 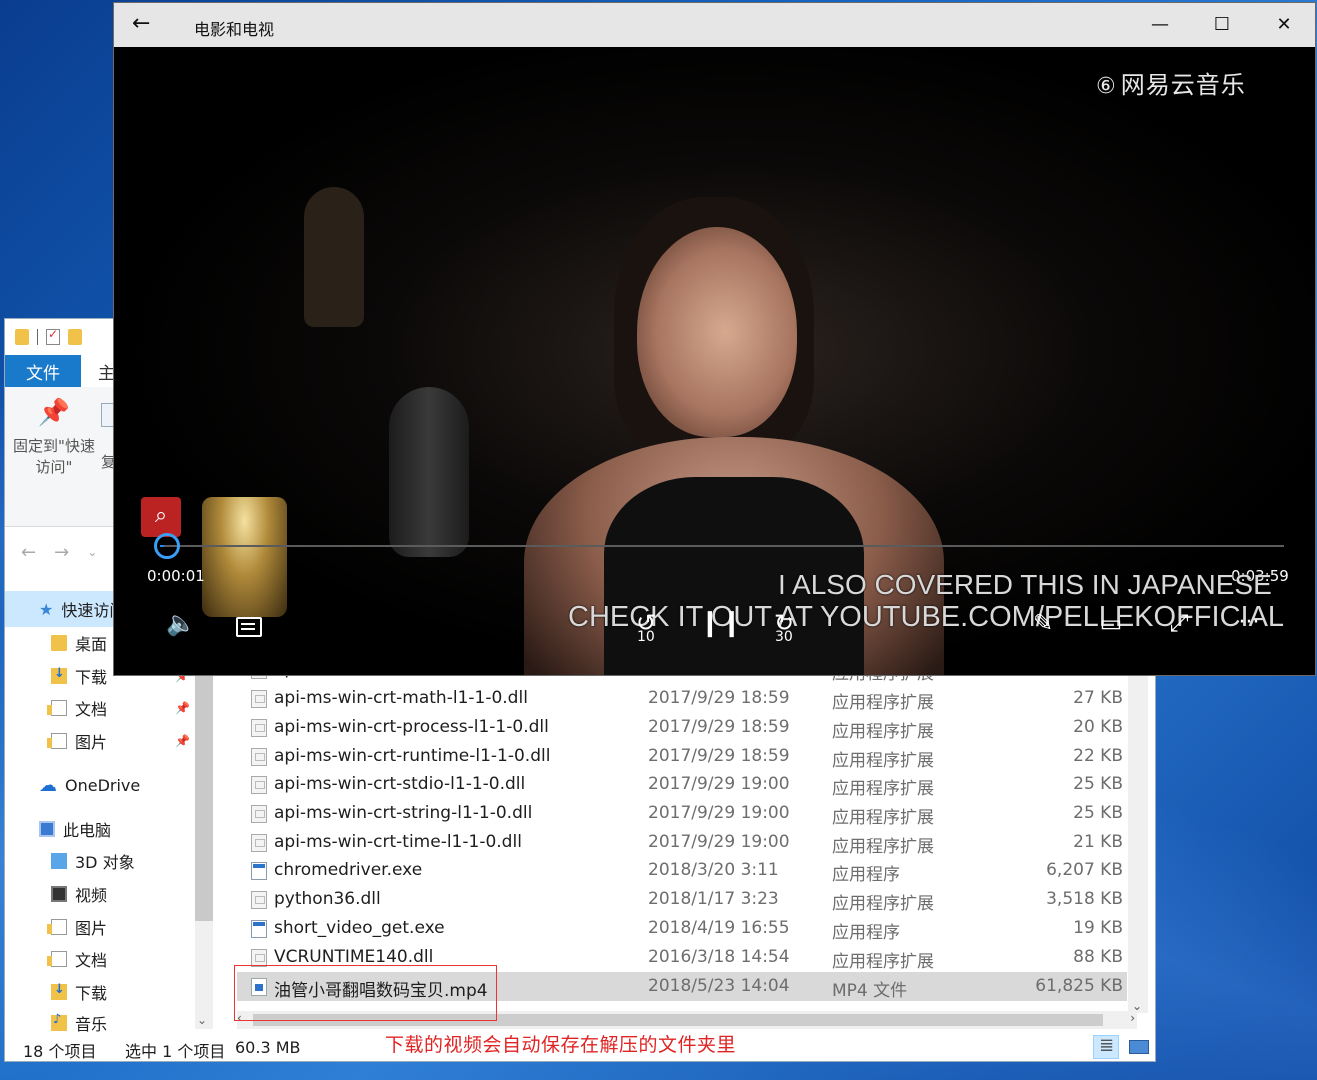 I want to click on cloud-icon: ☁, so click(x=48, y=785).